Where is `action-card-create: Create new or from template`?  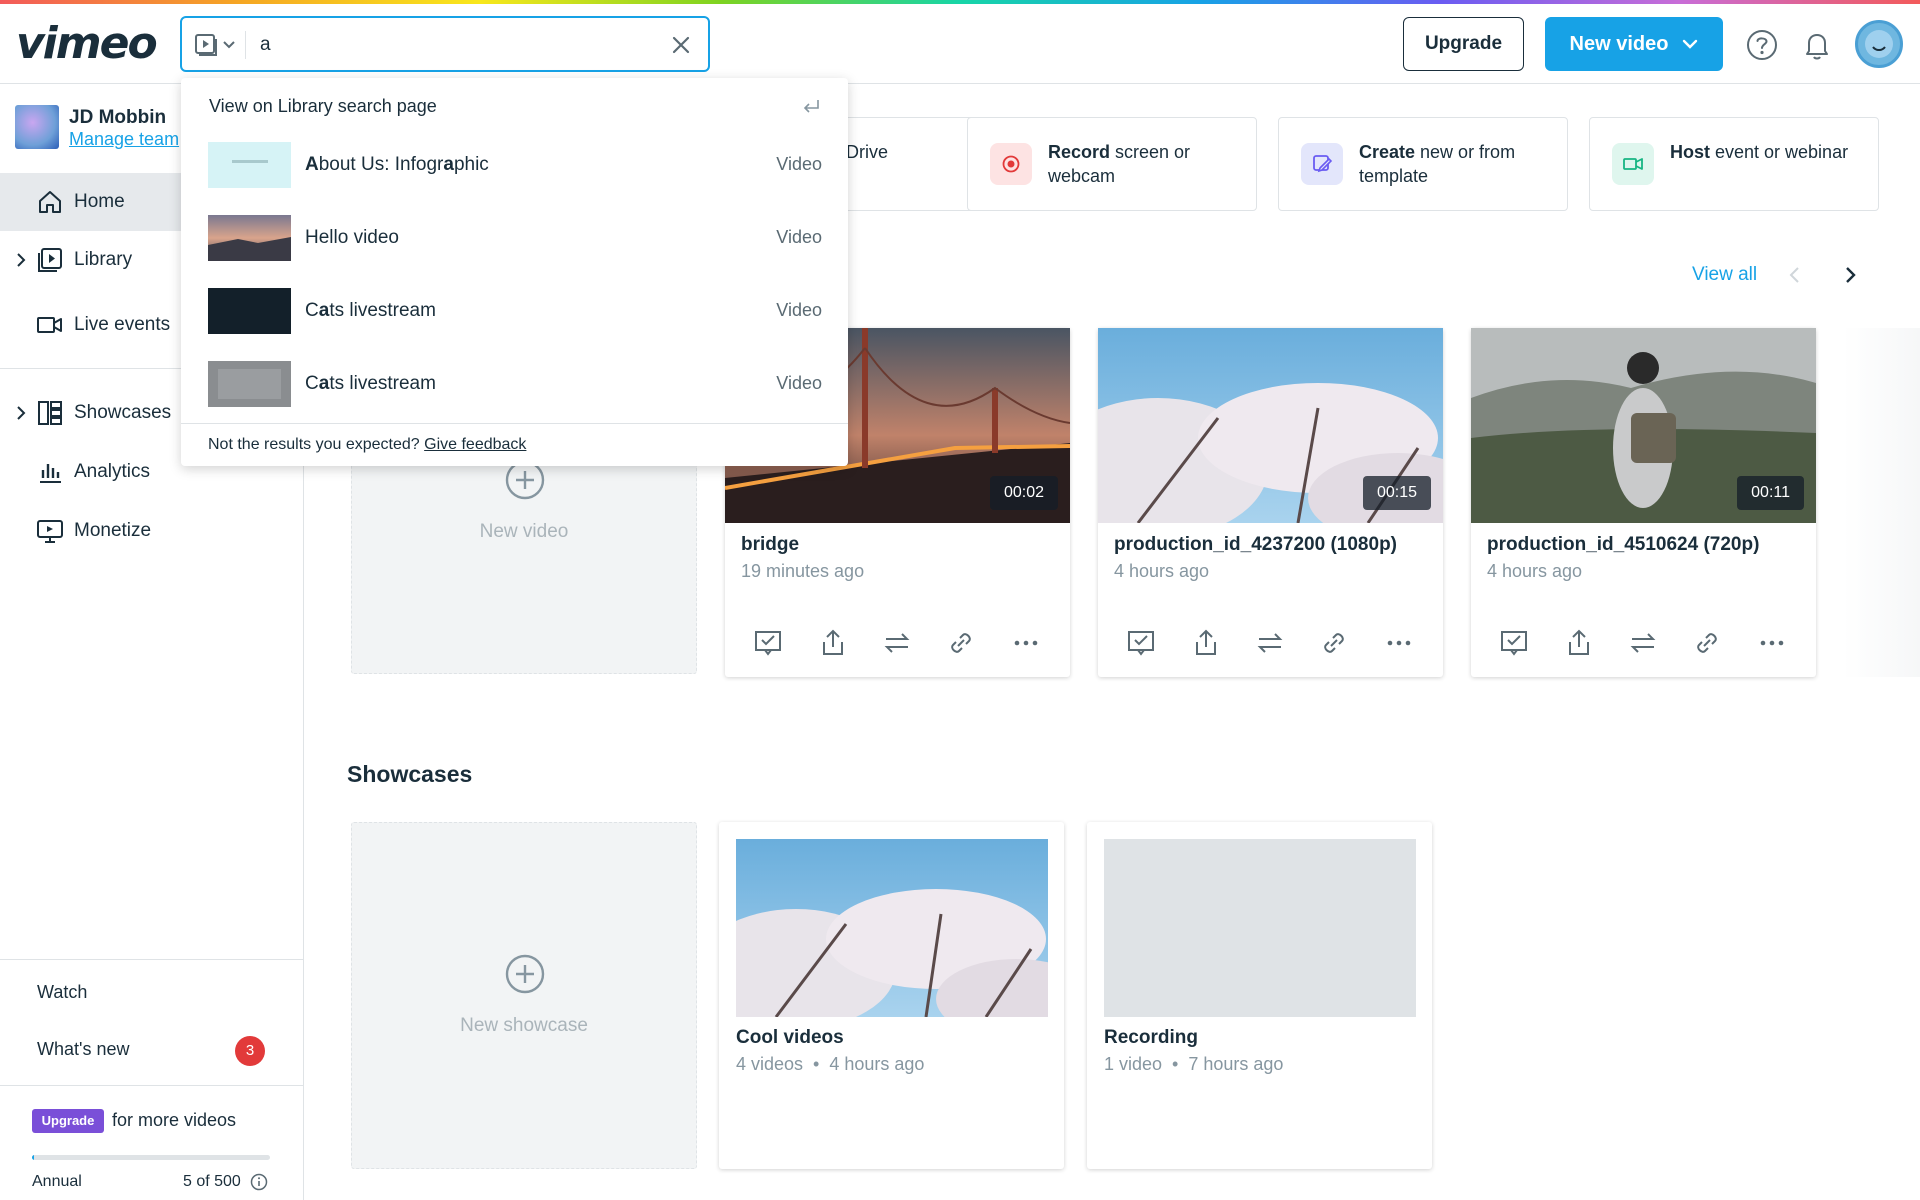
action-card-create: Create new or from template is located at coordinates (1423, 164).